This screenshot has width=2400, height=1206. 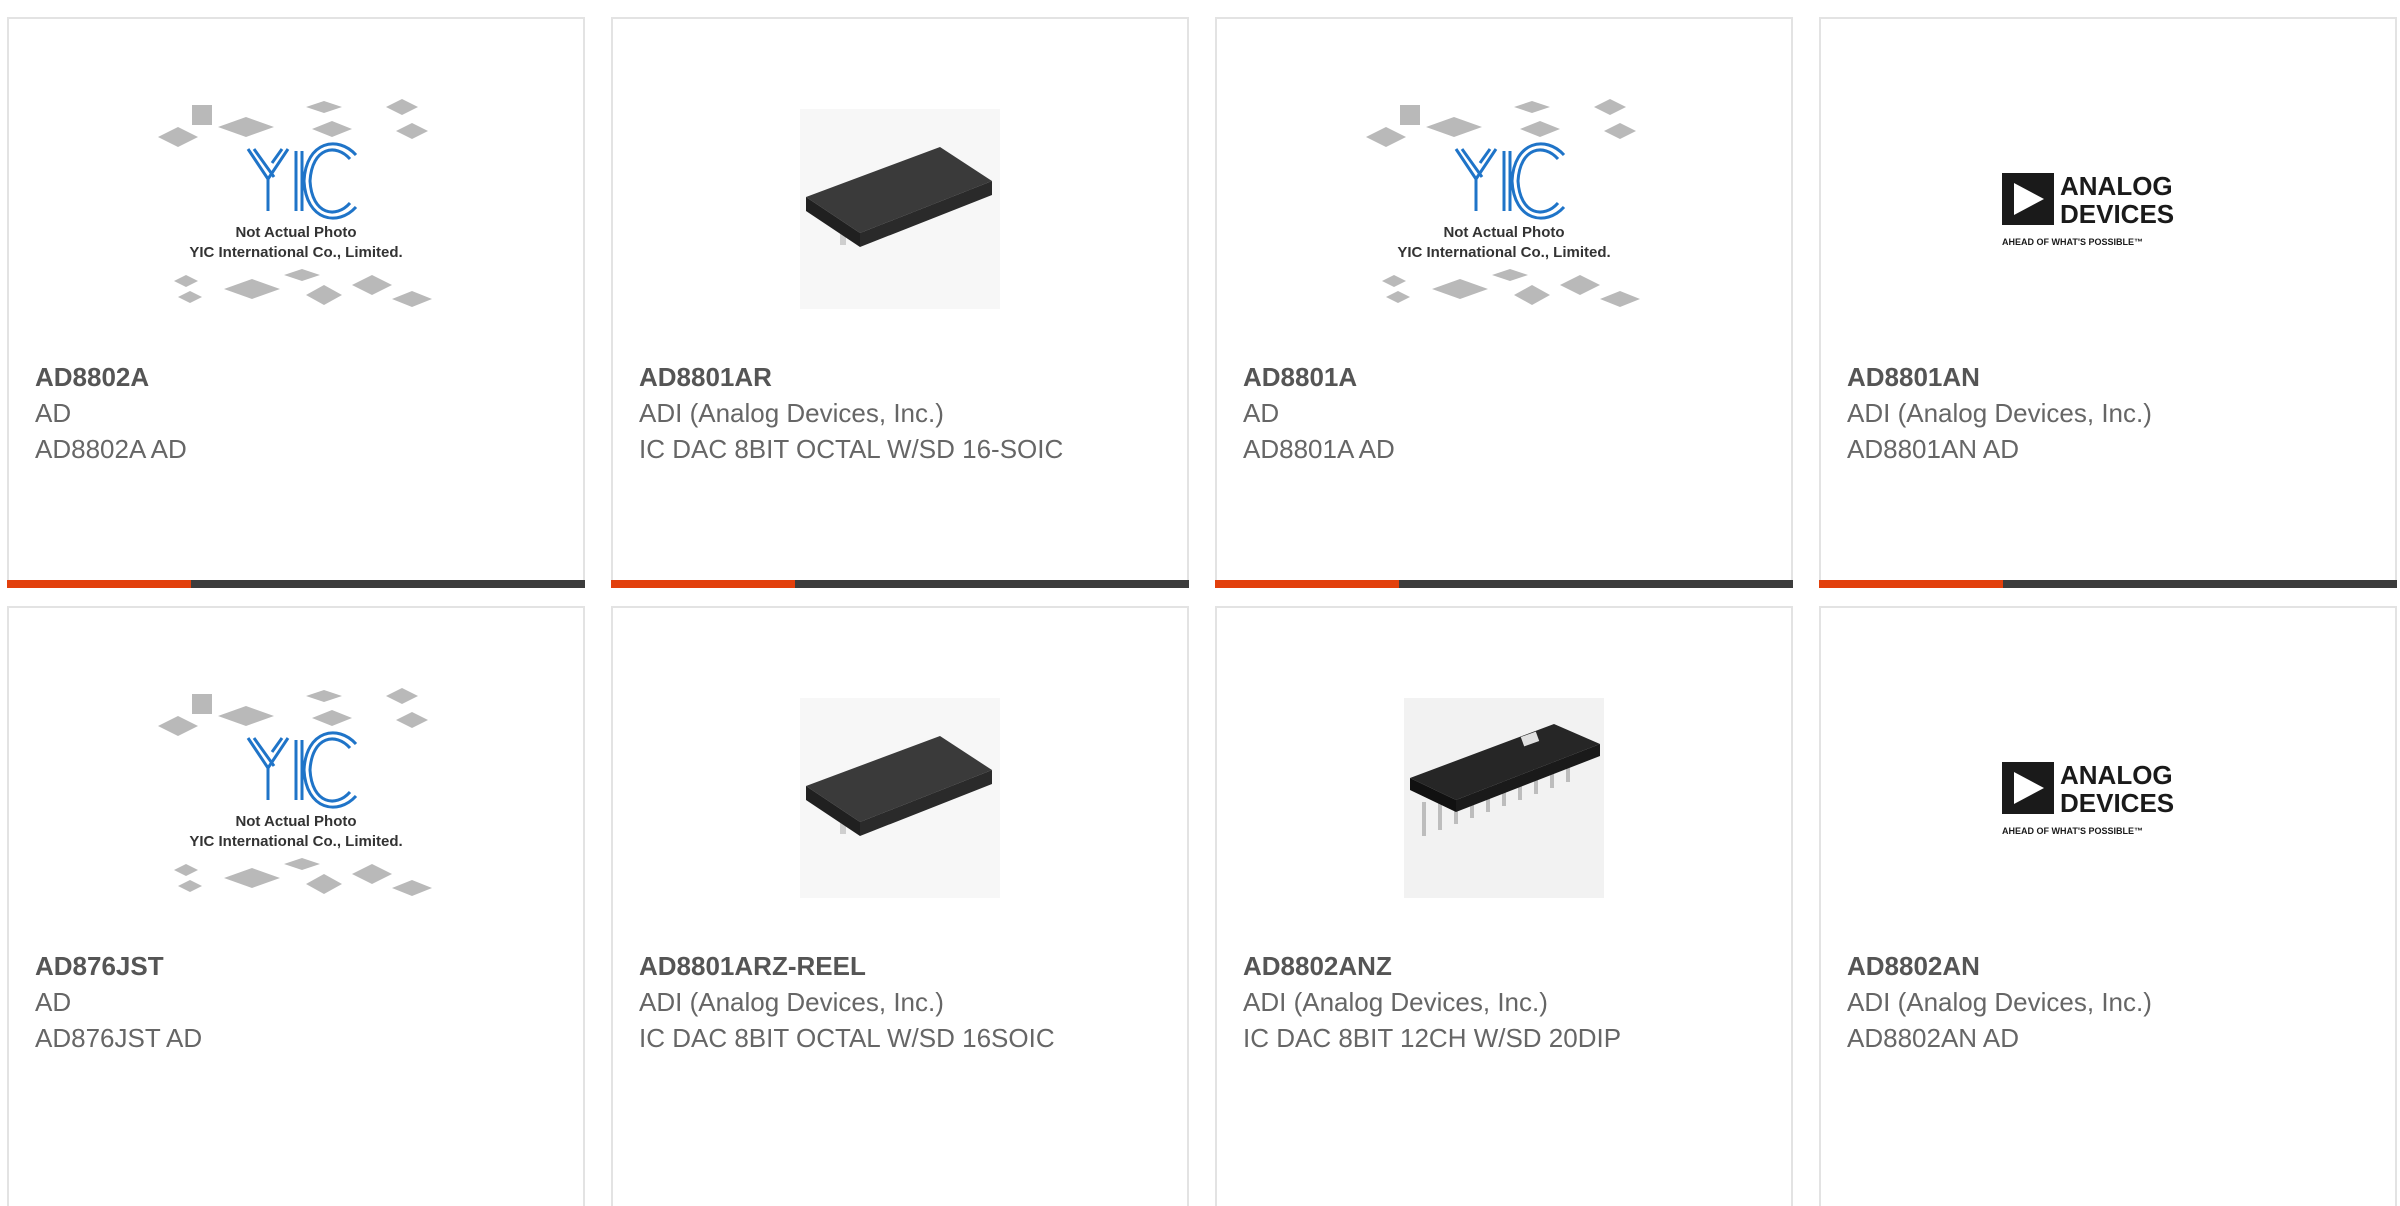 What do you see at coordinates (111, 449) in the screenshot?
I see `description-text: AD8802A AD` at bounding box center [111, 449].